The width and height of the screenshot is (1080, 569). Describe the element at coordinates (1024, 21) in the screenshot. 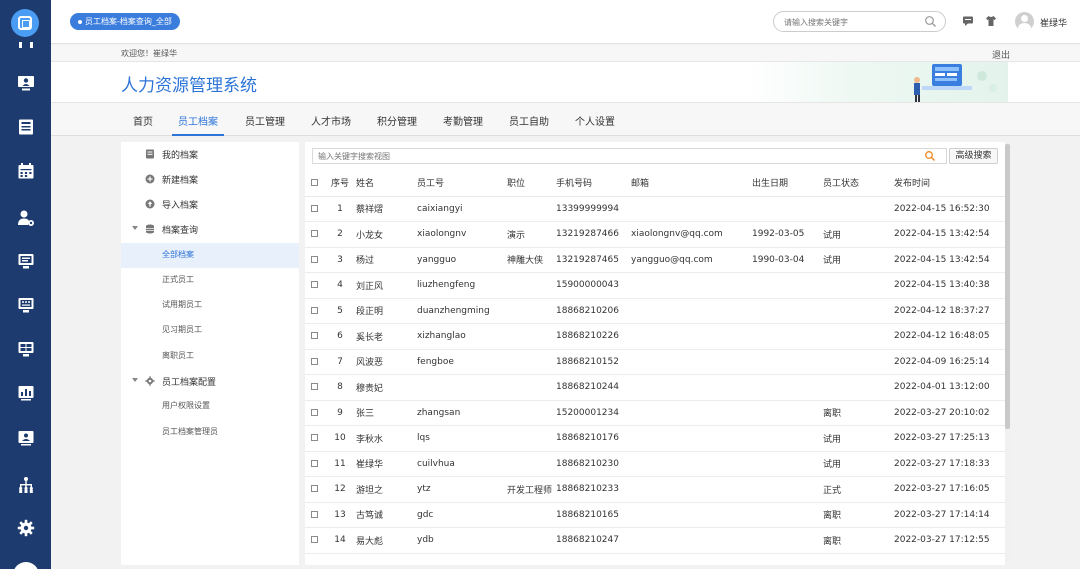

I see `user-avatar` at that location.